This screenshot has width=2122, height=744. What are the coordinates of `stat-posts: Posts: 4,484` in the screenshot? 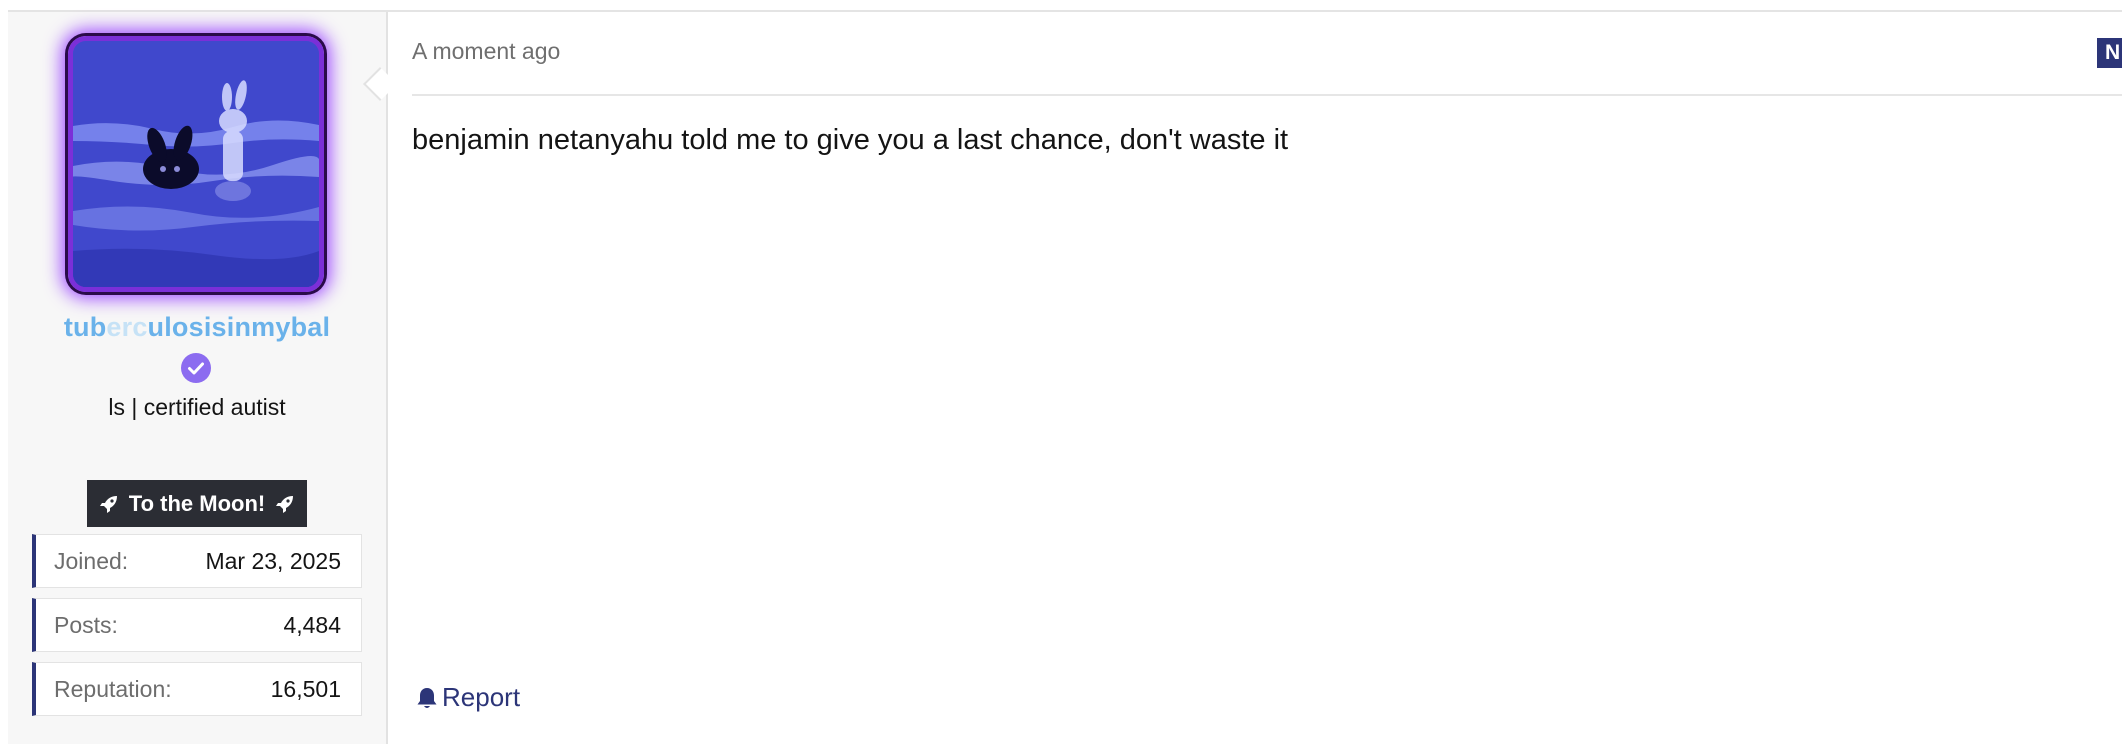 It's located at (197, 625).